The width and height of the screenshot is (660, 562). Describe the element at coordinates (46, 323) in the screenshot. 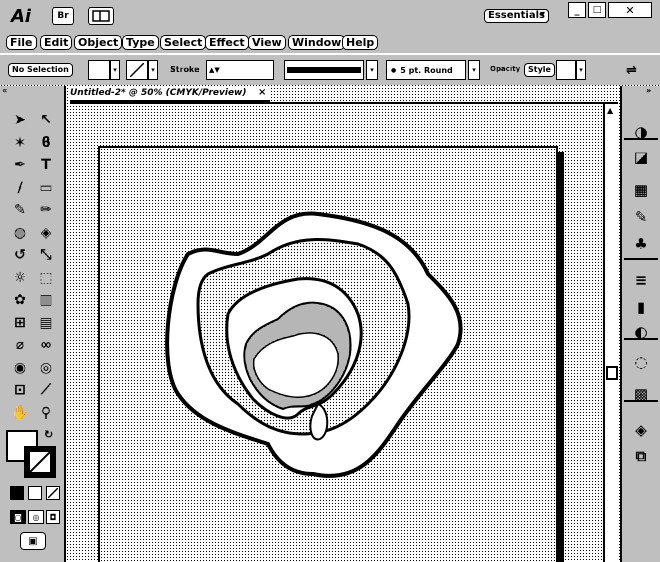

I see `gradient-tool-icon: ▤` at that location.